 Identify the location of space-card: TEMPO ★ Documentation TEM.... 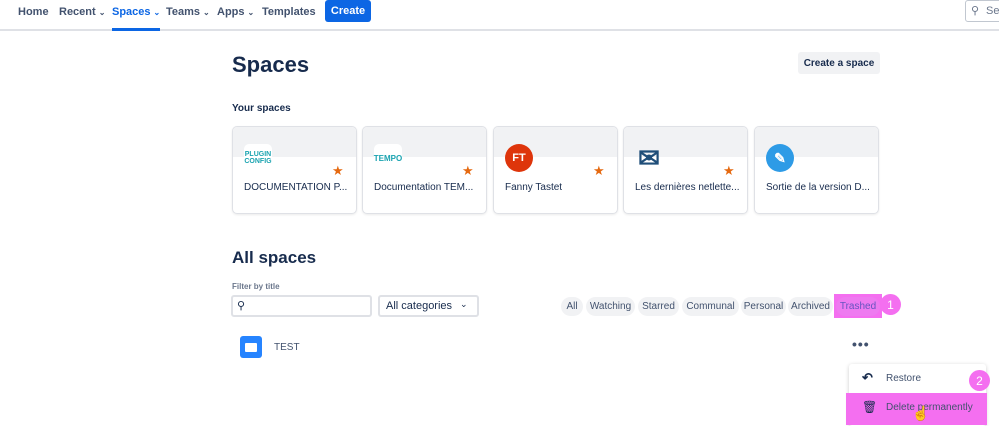
(424, 170).